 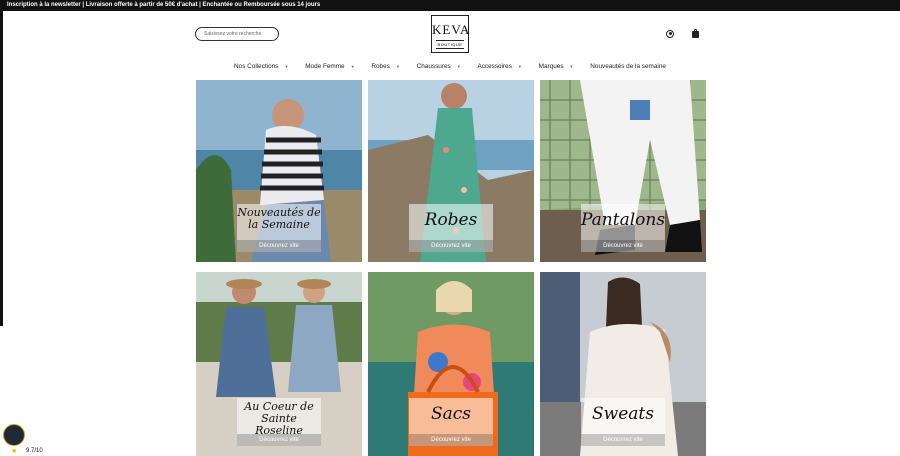 I want to click on category-title: Au Coeur de Sainte Roseline, so click(x=279, y=418).